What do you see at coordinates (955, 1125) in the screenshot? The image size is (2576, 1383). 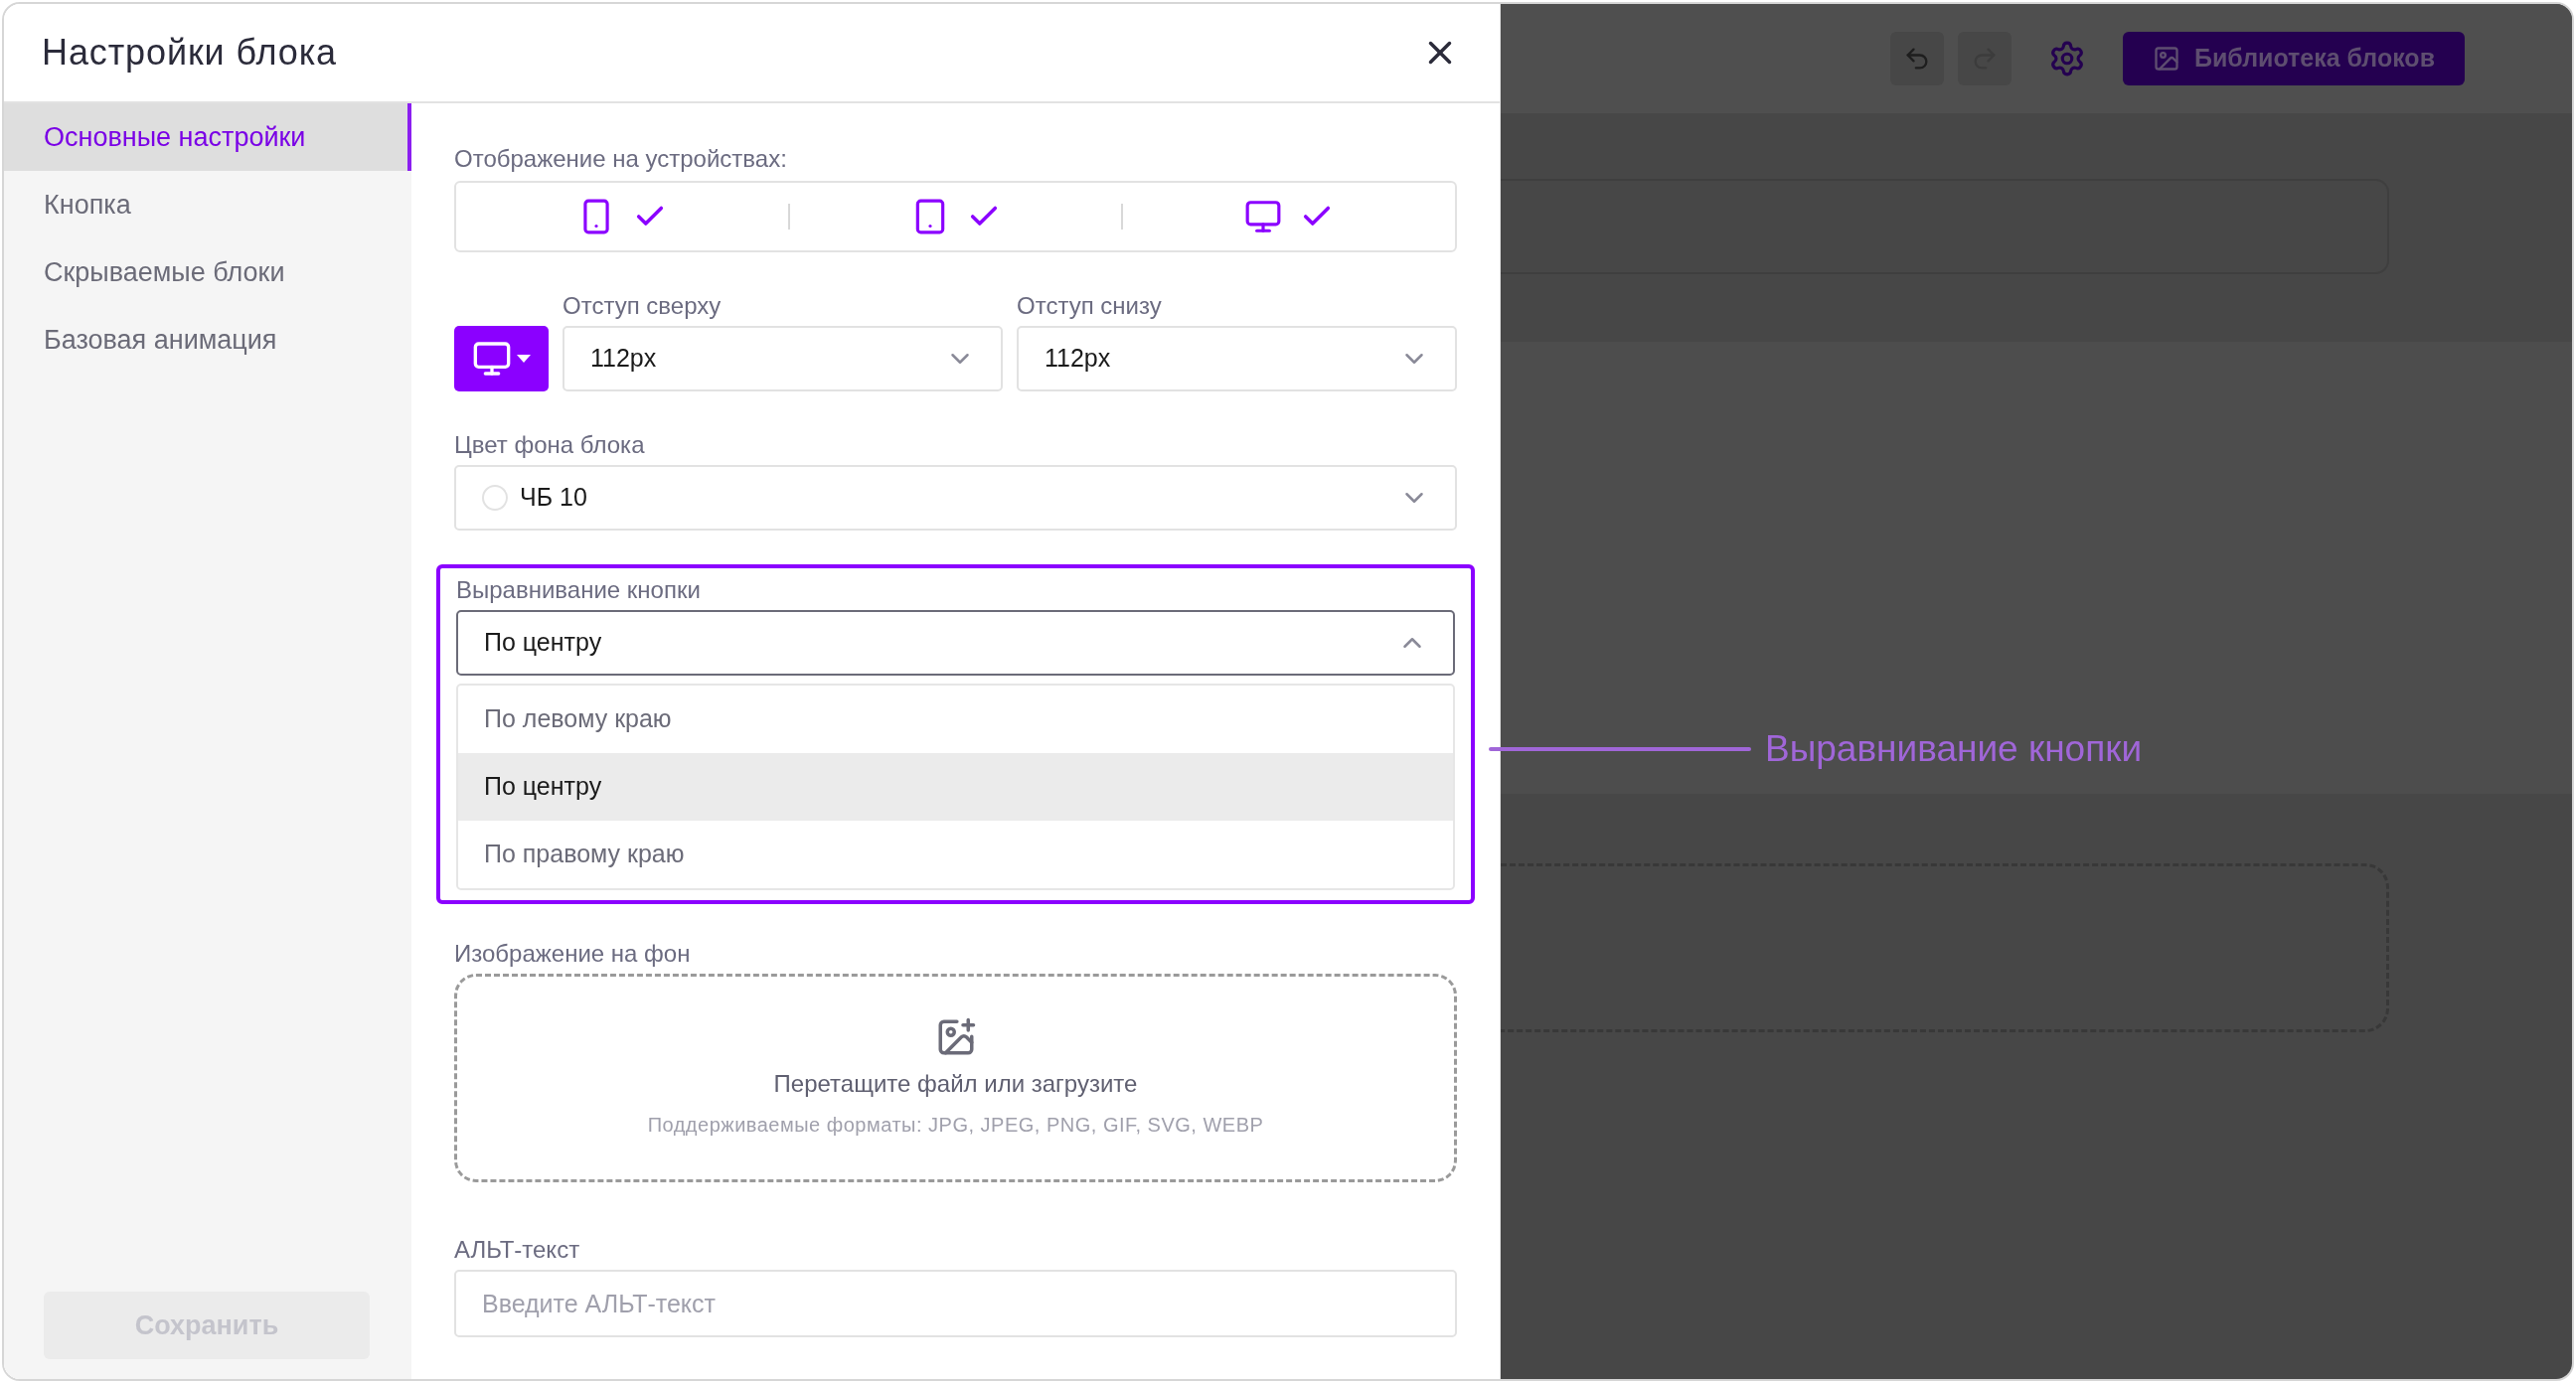 I see `format-hint: Поддерживаемые форматы: JPG, JPEG, PNG, GIF, SVG, WEBP` at bounding box center [955, 1125].